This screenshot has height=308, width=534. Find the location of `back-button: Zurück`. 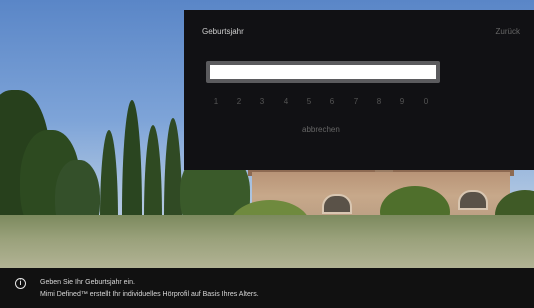

back-button: Zurück is located at coordinates (508, 31).